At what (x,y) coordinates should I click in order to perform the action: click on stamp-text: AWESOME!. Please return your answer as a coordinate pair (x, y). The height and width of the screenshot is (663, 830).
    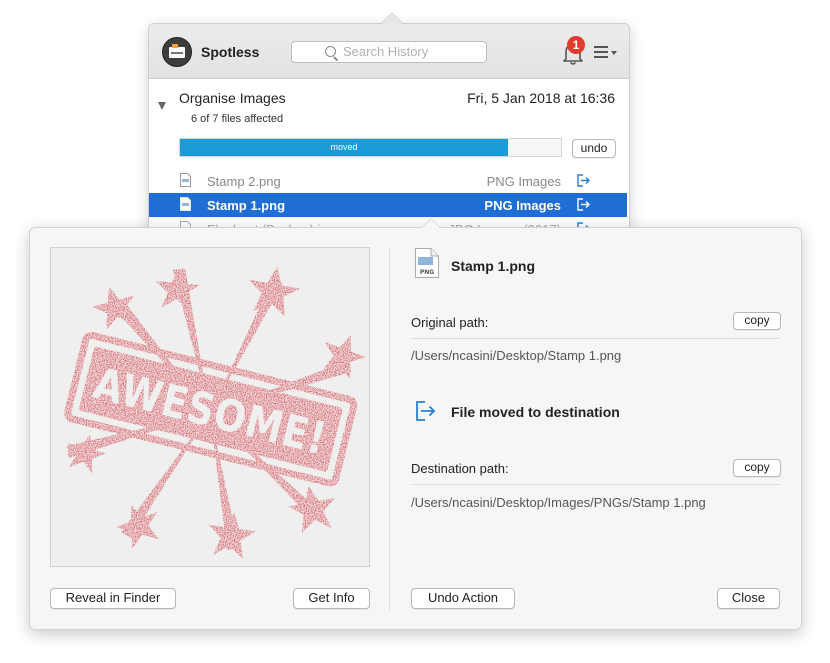
    Looking at the image, I should click on (209, 411).